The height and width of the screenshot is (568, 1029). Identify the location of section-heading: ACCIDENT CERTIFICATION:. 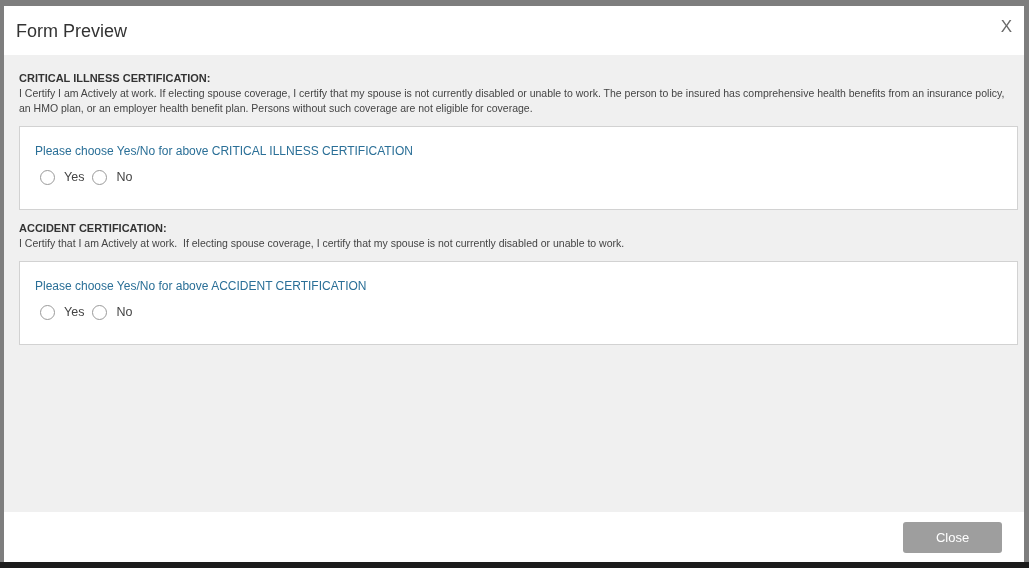
(93, 228).